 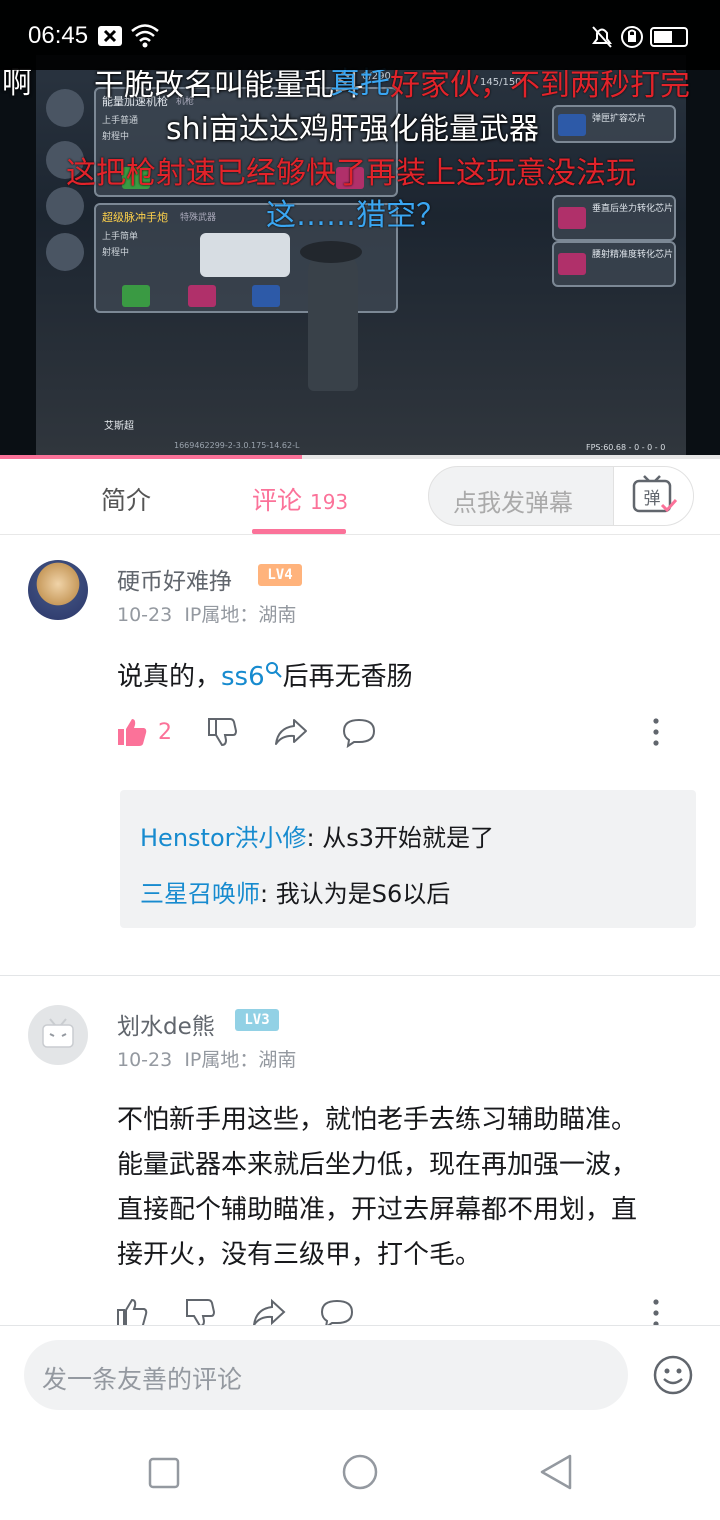 I want to click on back-button, so click(x=556, y=1474).